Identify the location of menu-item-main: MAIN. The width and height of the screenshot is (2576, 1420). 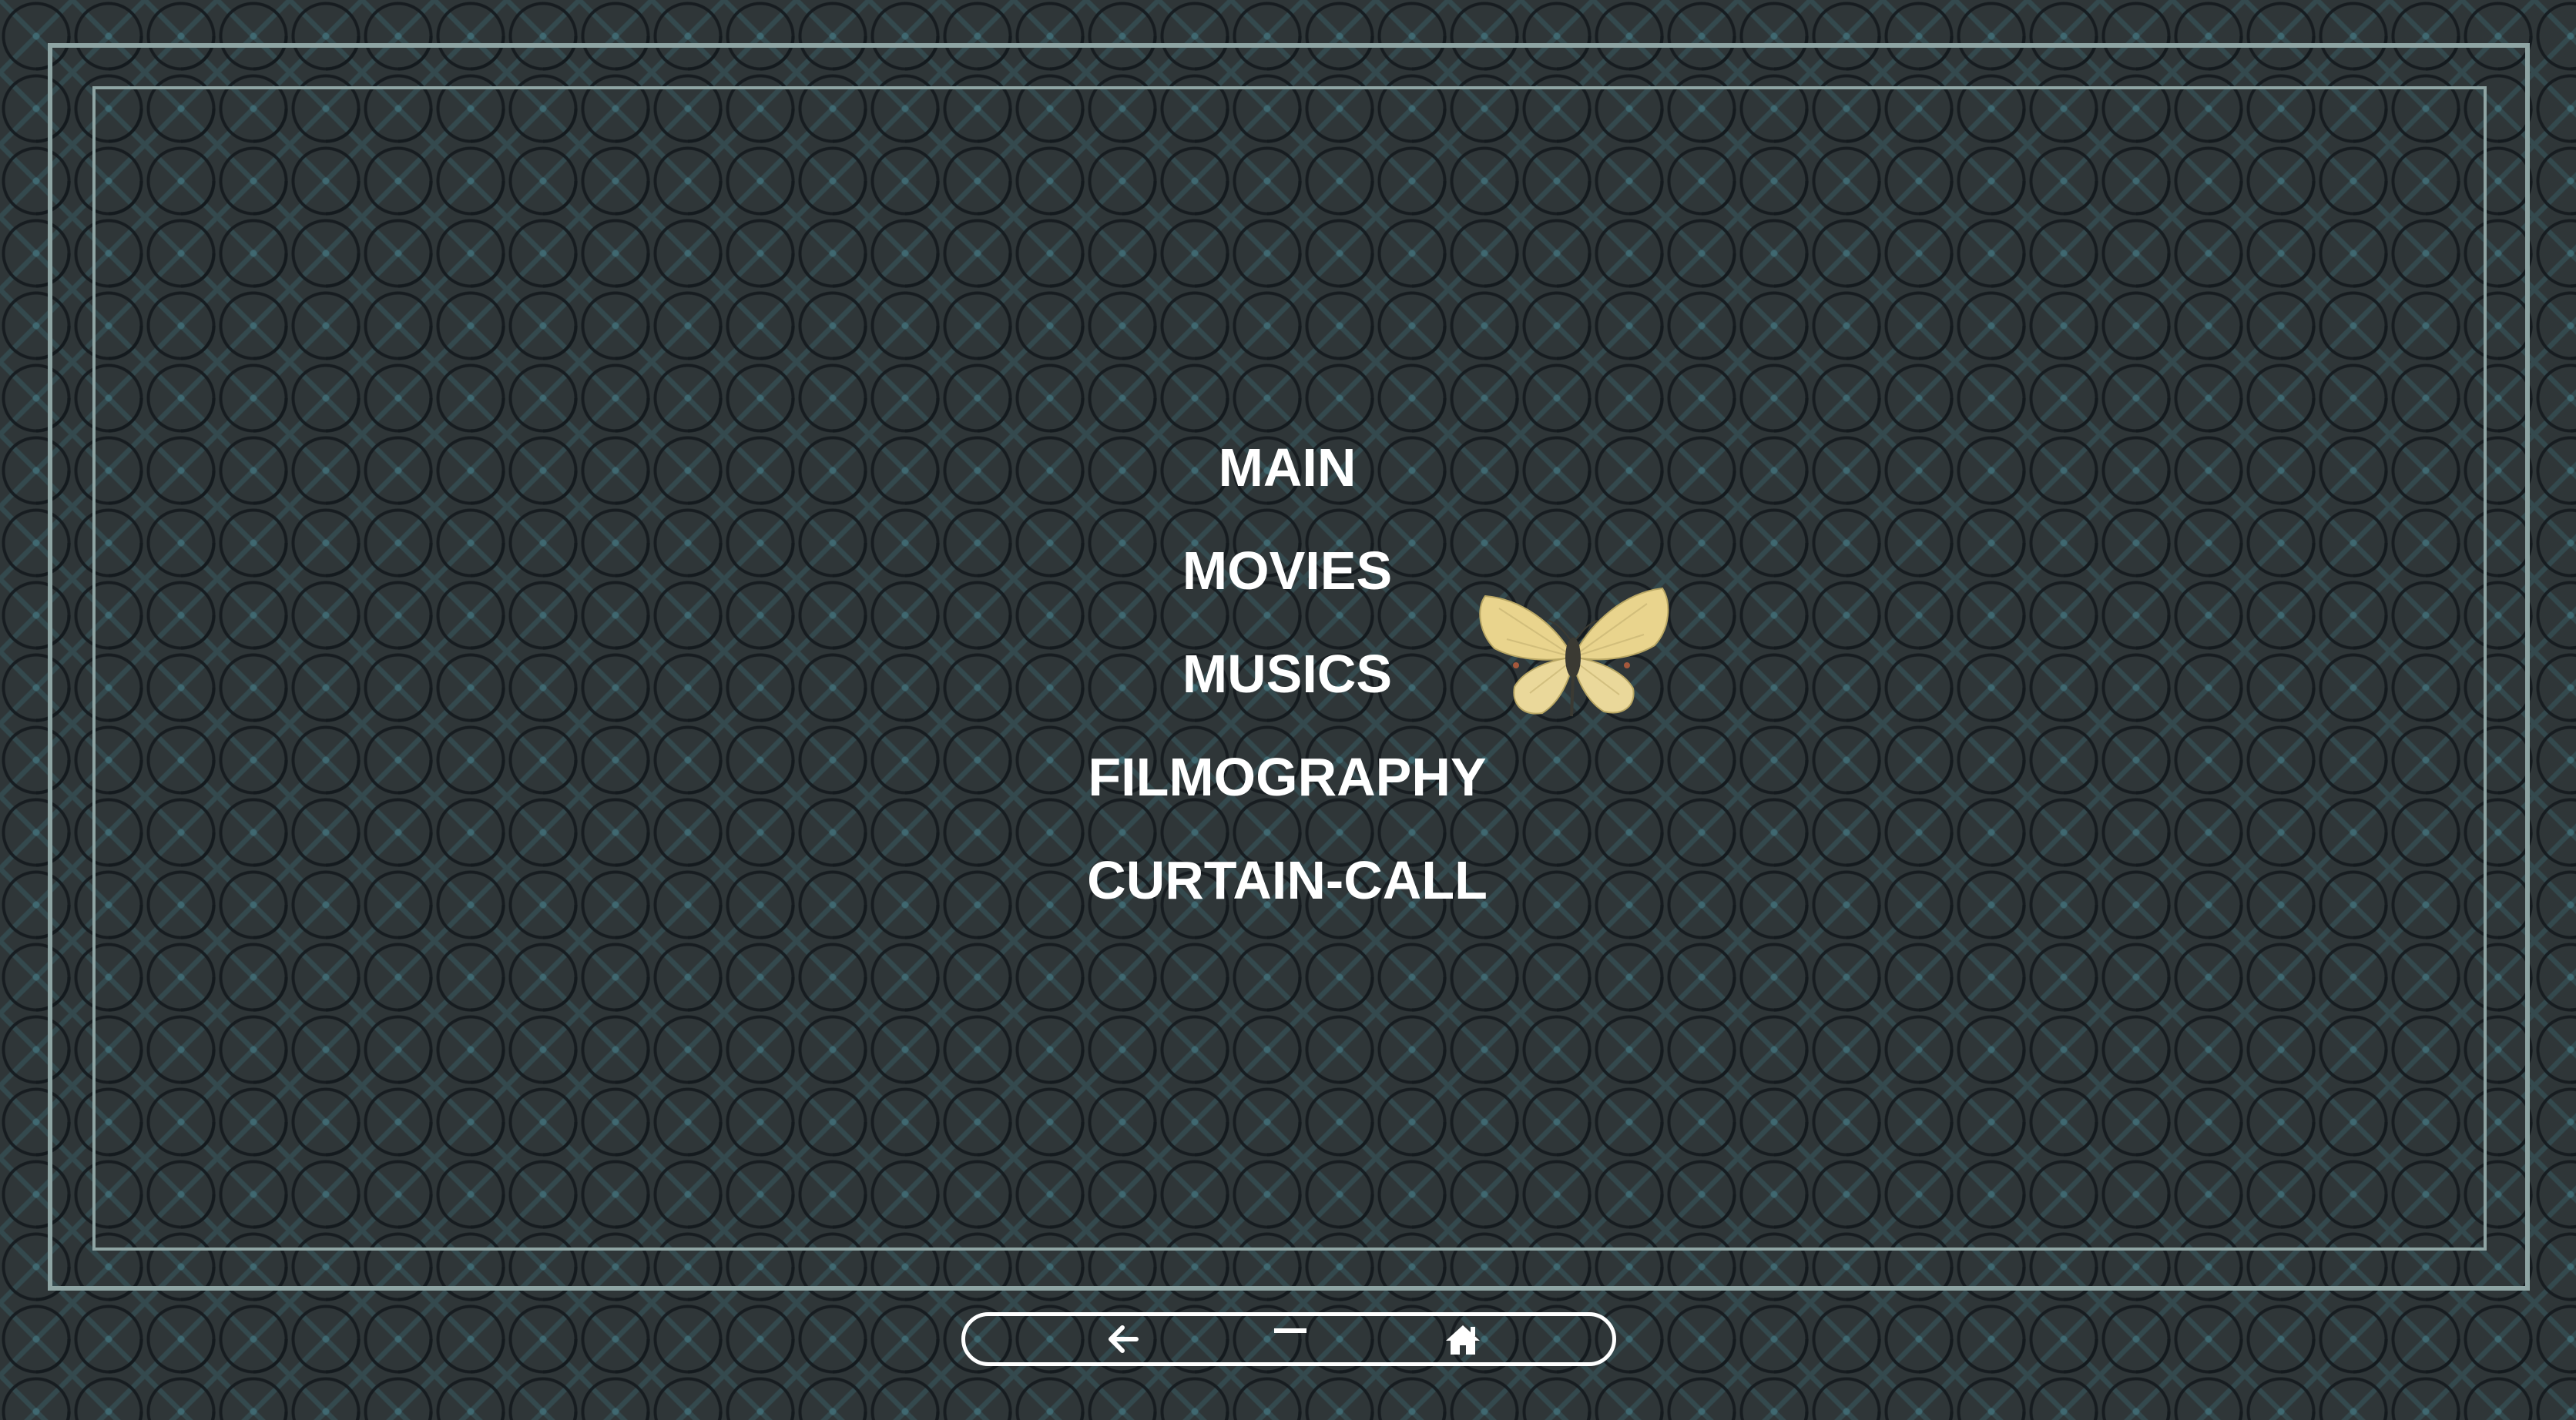
(1288, 468).